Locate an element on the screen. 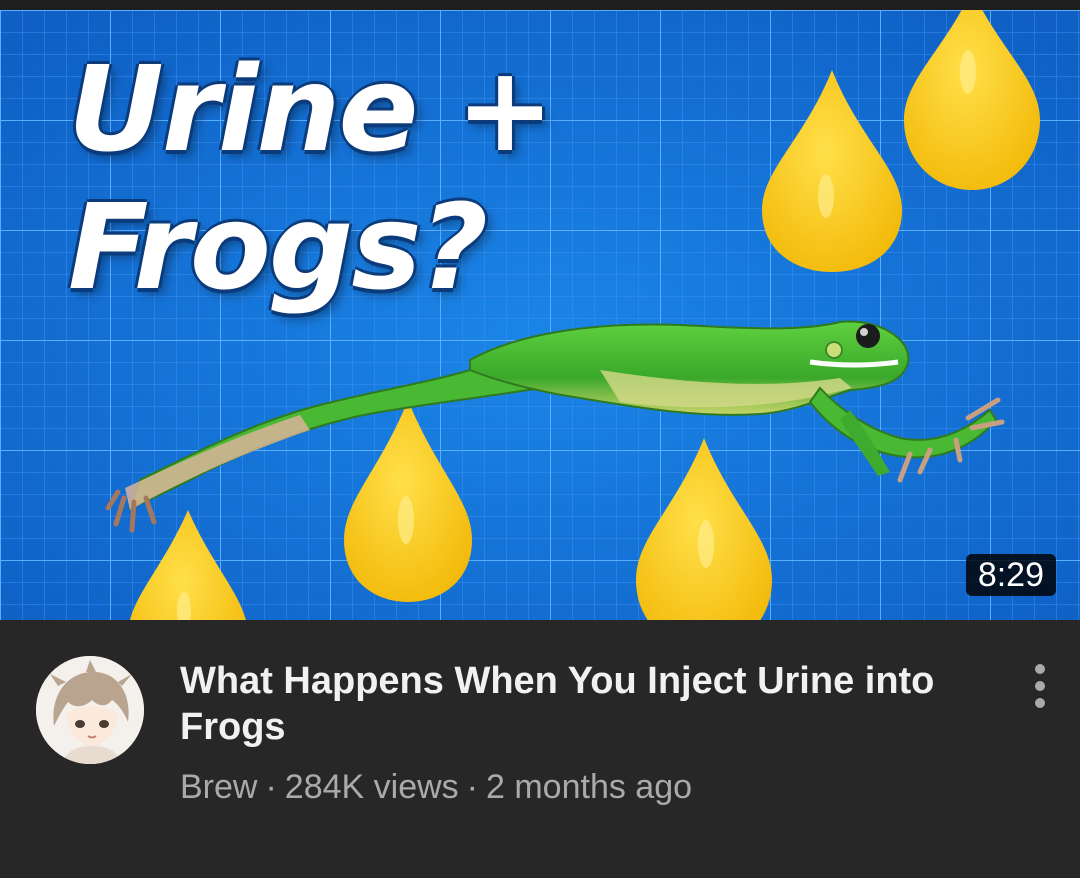 This screenshot has width=1080, height=878. thumbnail-overlay-text: Urine + Frogs? is located at coordinates (311, 178).